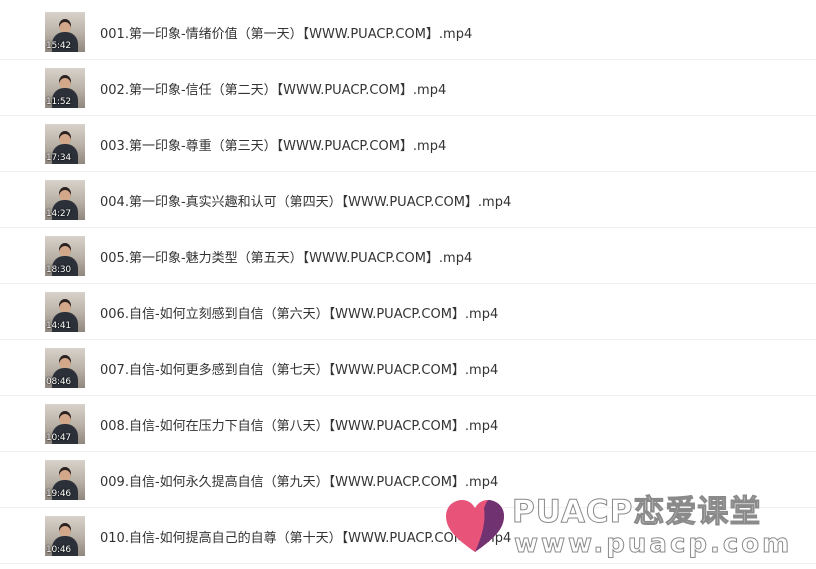 The image size is (816, 569). I want to click on video-thumbnail: 11:52, so click(65, 88).